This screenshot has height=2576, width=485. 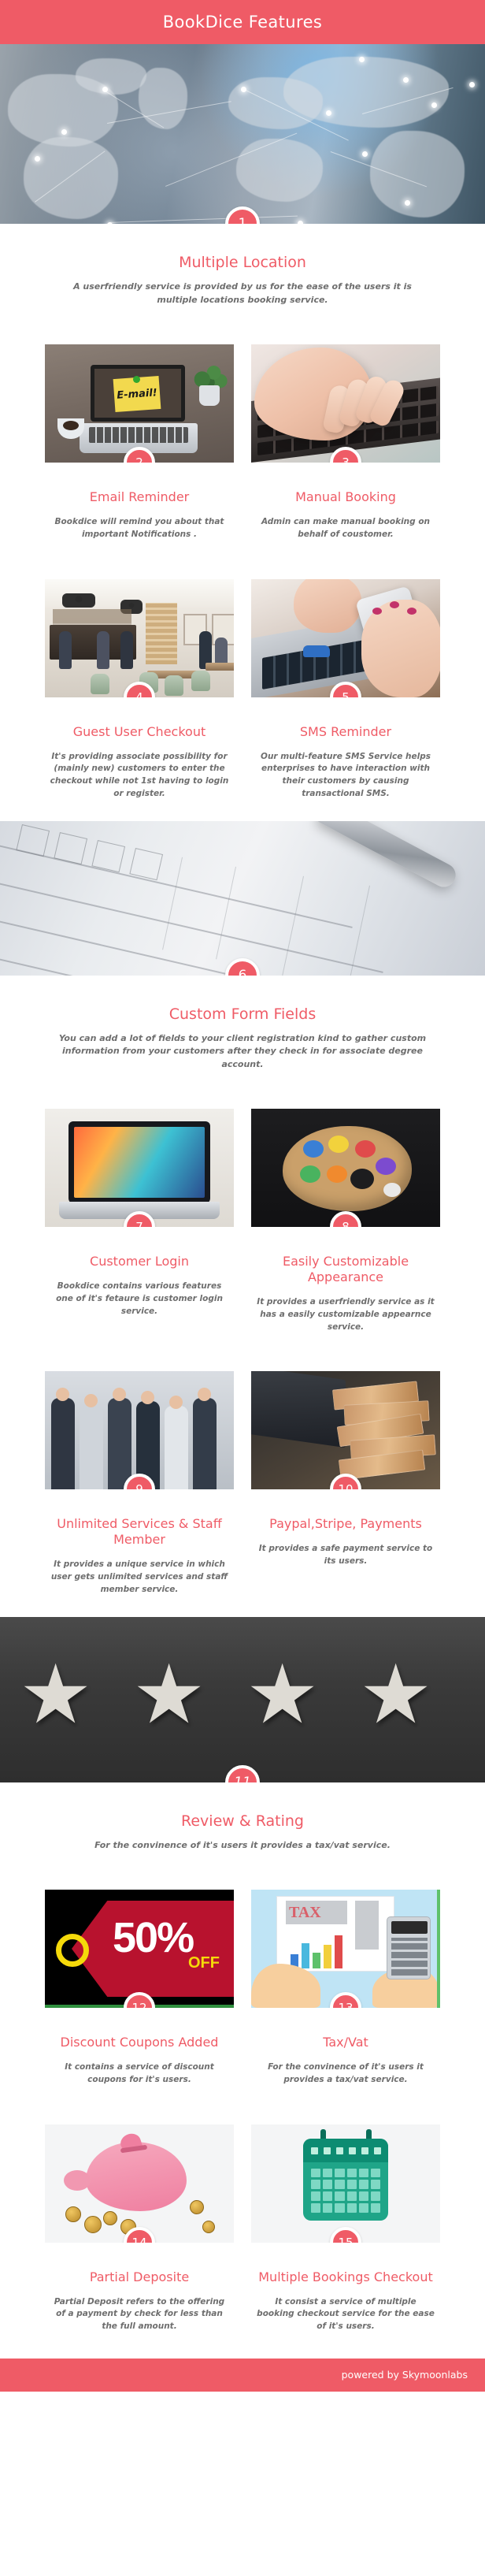 What do you see at coordinates (345, 1524) in the screenshot?
I see `card-title-payments: Paypal,Stripe, Payments` at bounding box center [345, 1524].